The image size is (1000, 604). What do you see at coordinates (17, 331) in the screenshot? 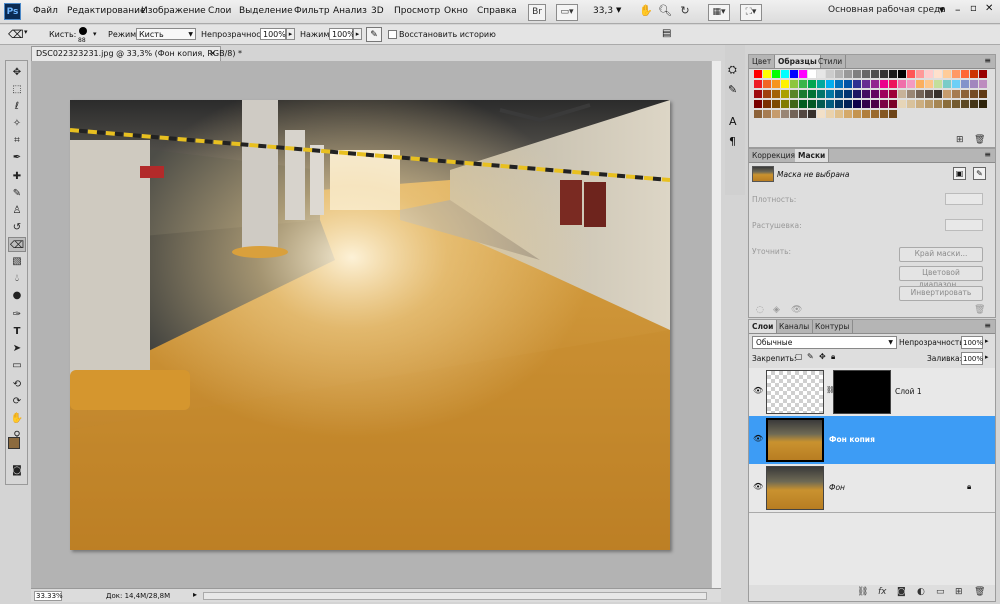
I see `type-tool-icon: T` at bounding box center [17, 331].